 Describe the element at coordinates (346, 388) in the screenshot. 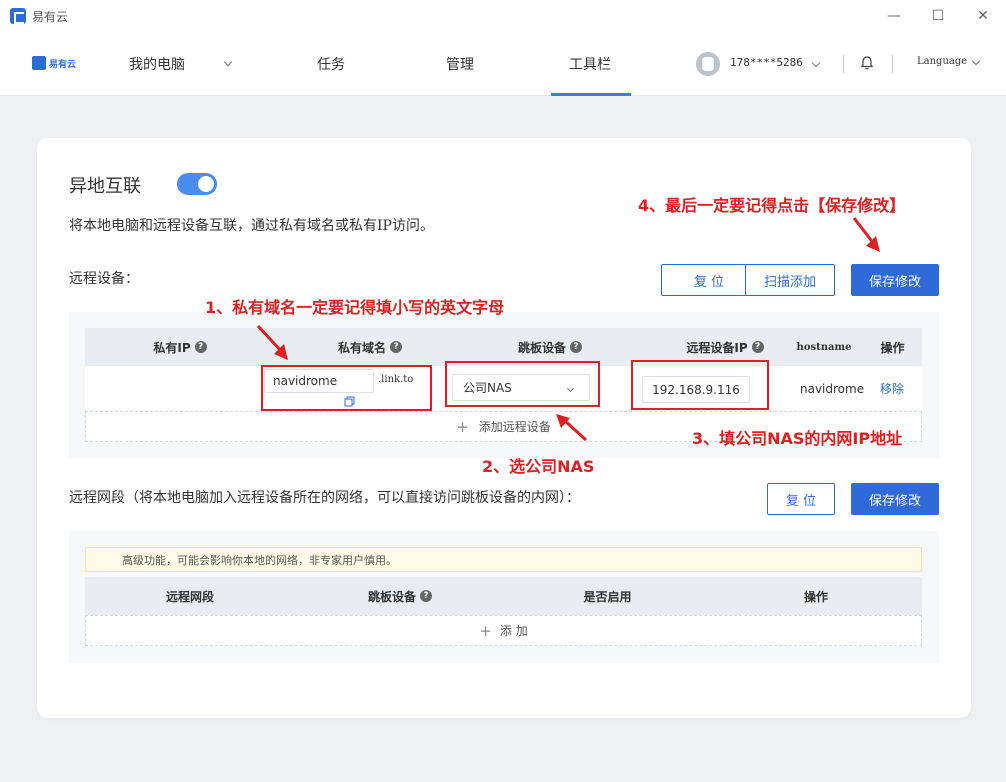

I see `annotation-box-domain` at that location.